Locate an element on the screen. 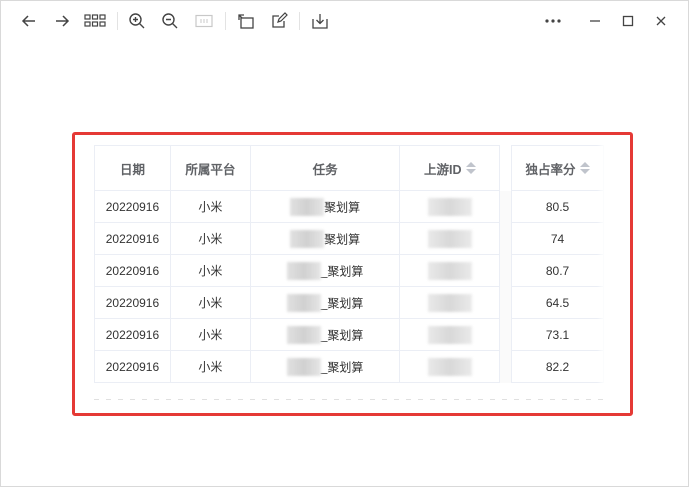  cell-exclusive-rate: 73.1 is located at coordinates (557, 334).